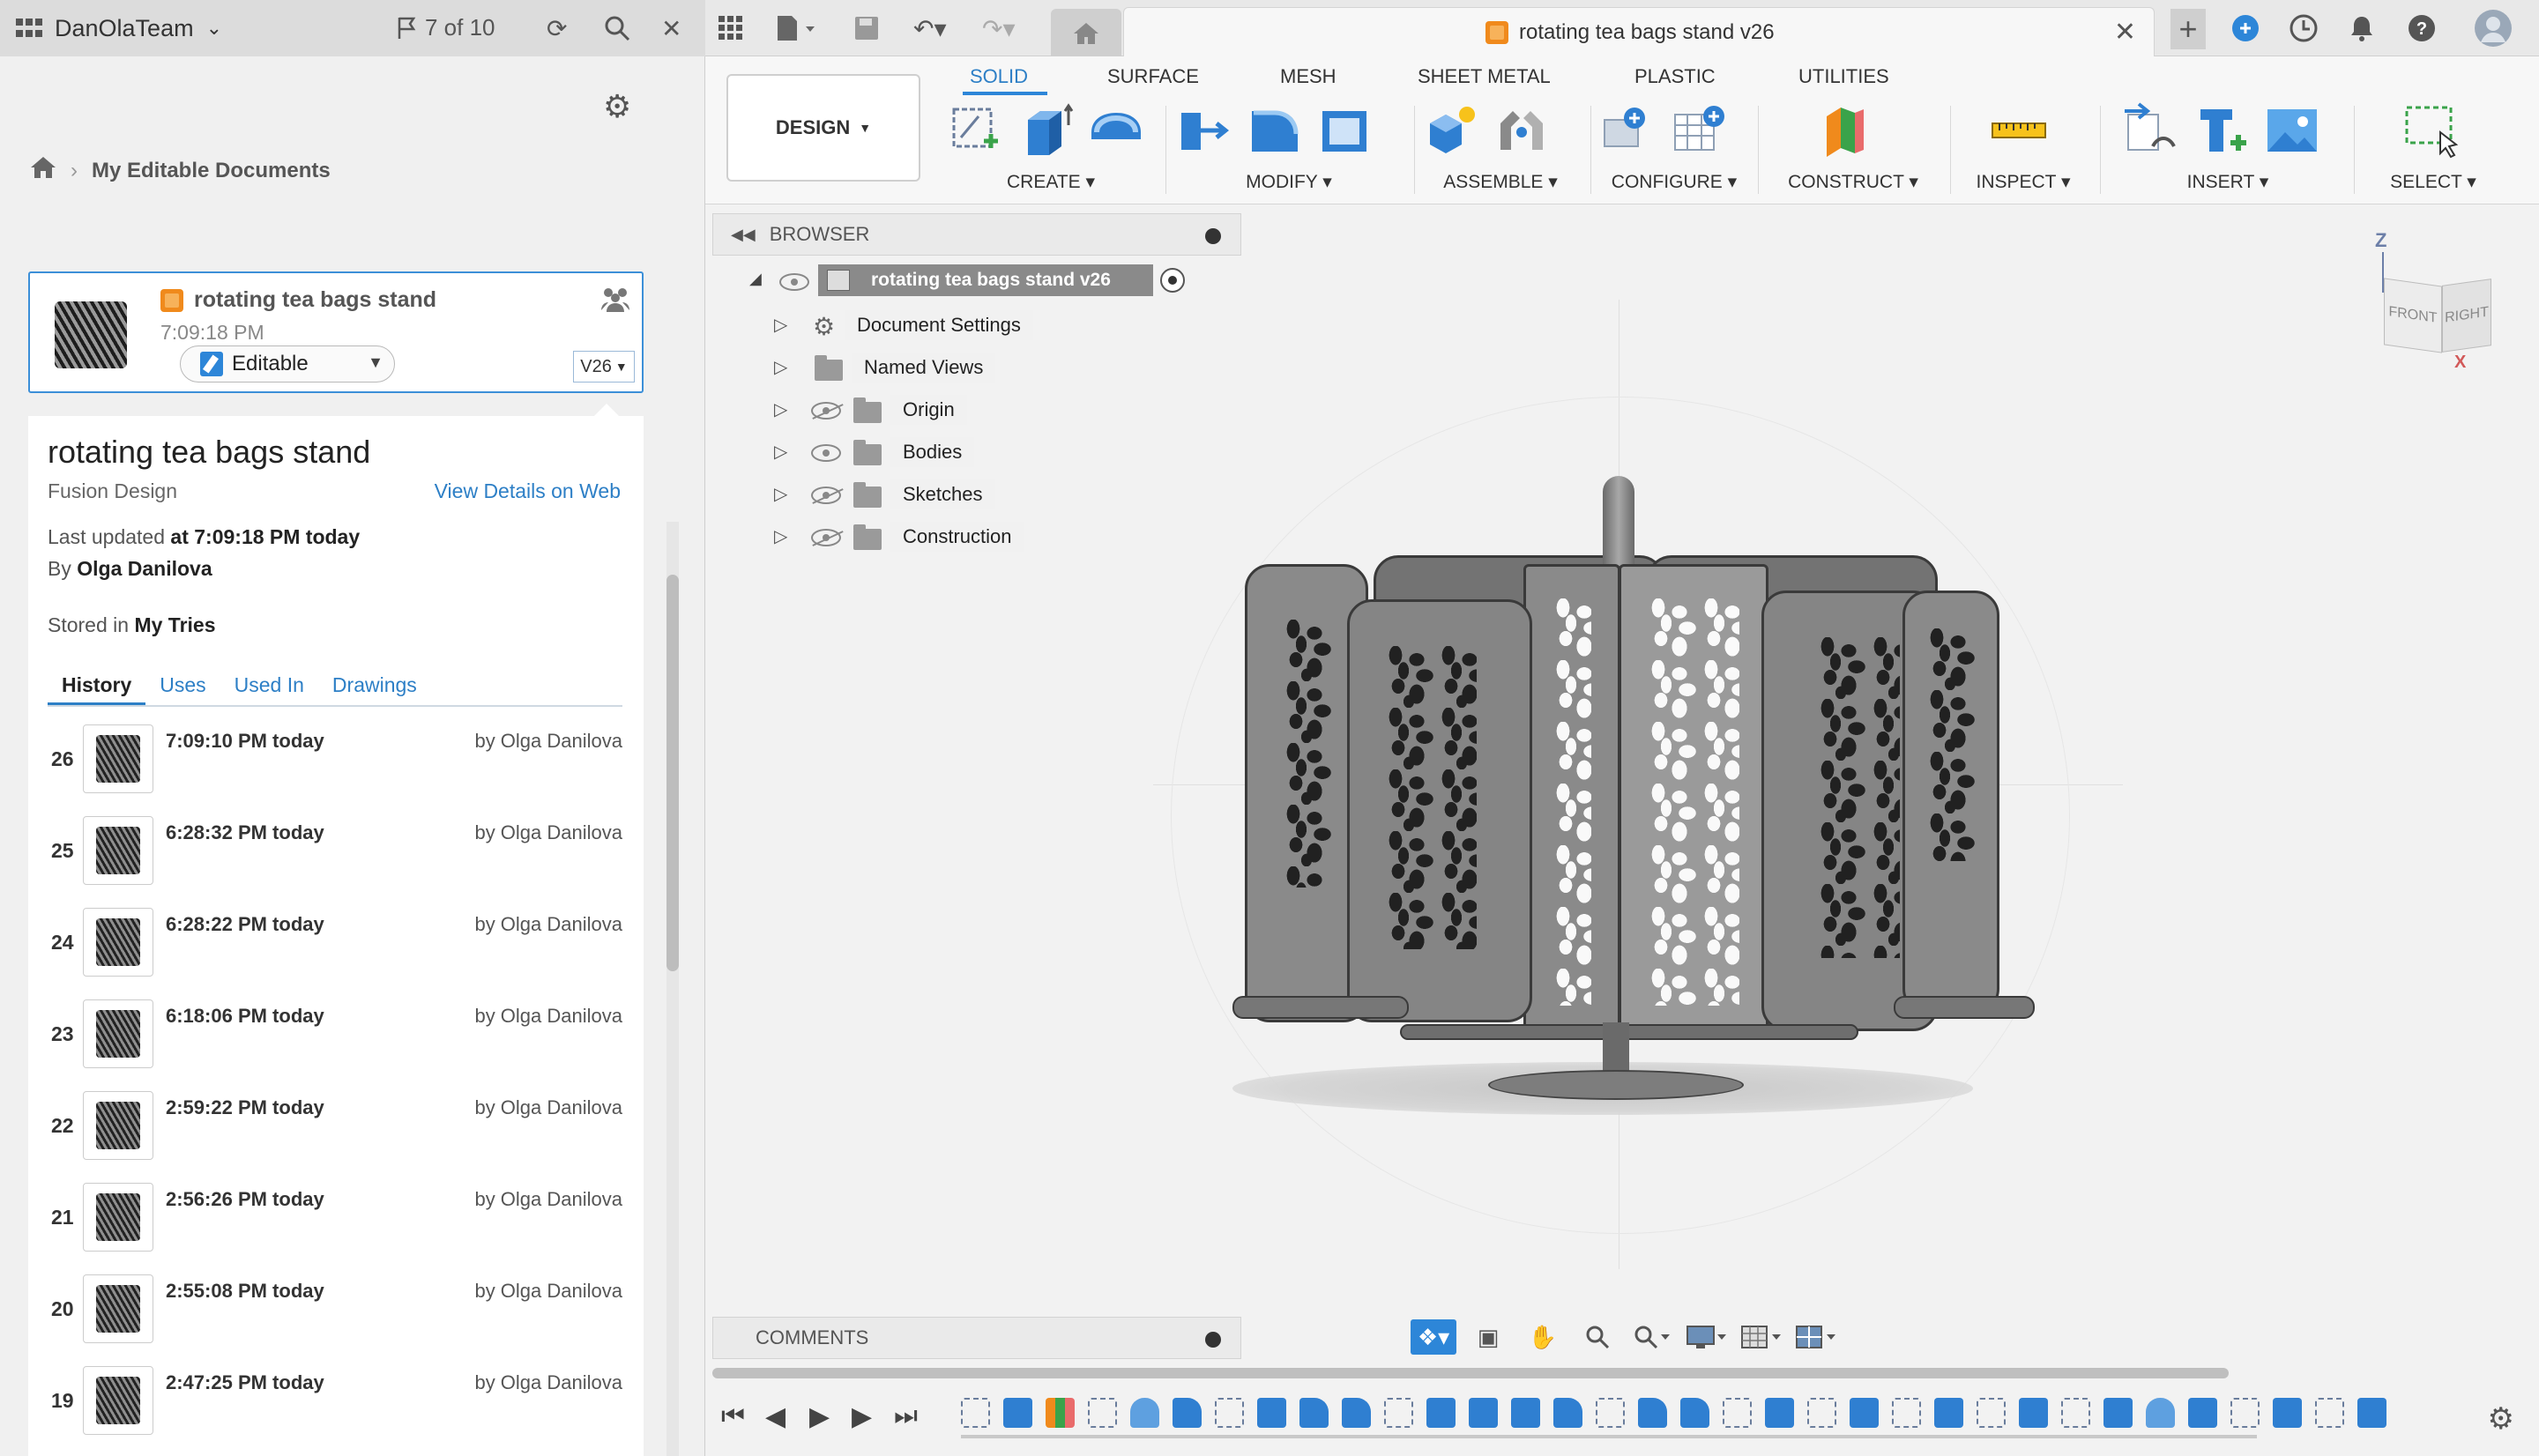 Image resolution: width=2539 pixels, height=1456 pixels. What do you see at coordinates (2222, 130) in the screenshot?
I see `insert-mcmaster-icon` at bounding box center [2222, 130].